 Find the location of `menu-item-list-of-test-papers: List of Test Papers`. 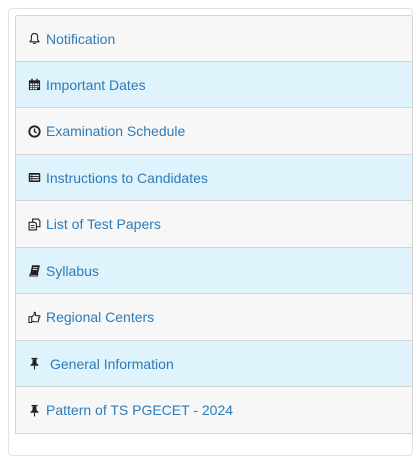

menu-item-list-of-test-papers: List of Test Papers is located at coordinates (214, 224).